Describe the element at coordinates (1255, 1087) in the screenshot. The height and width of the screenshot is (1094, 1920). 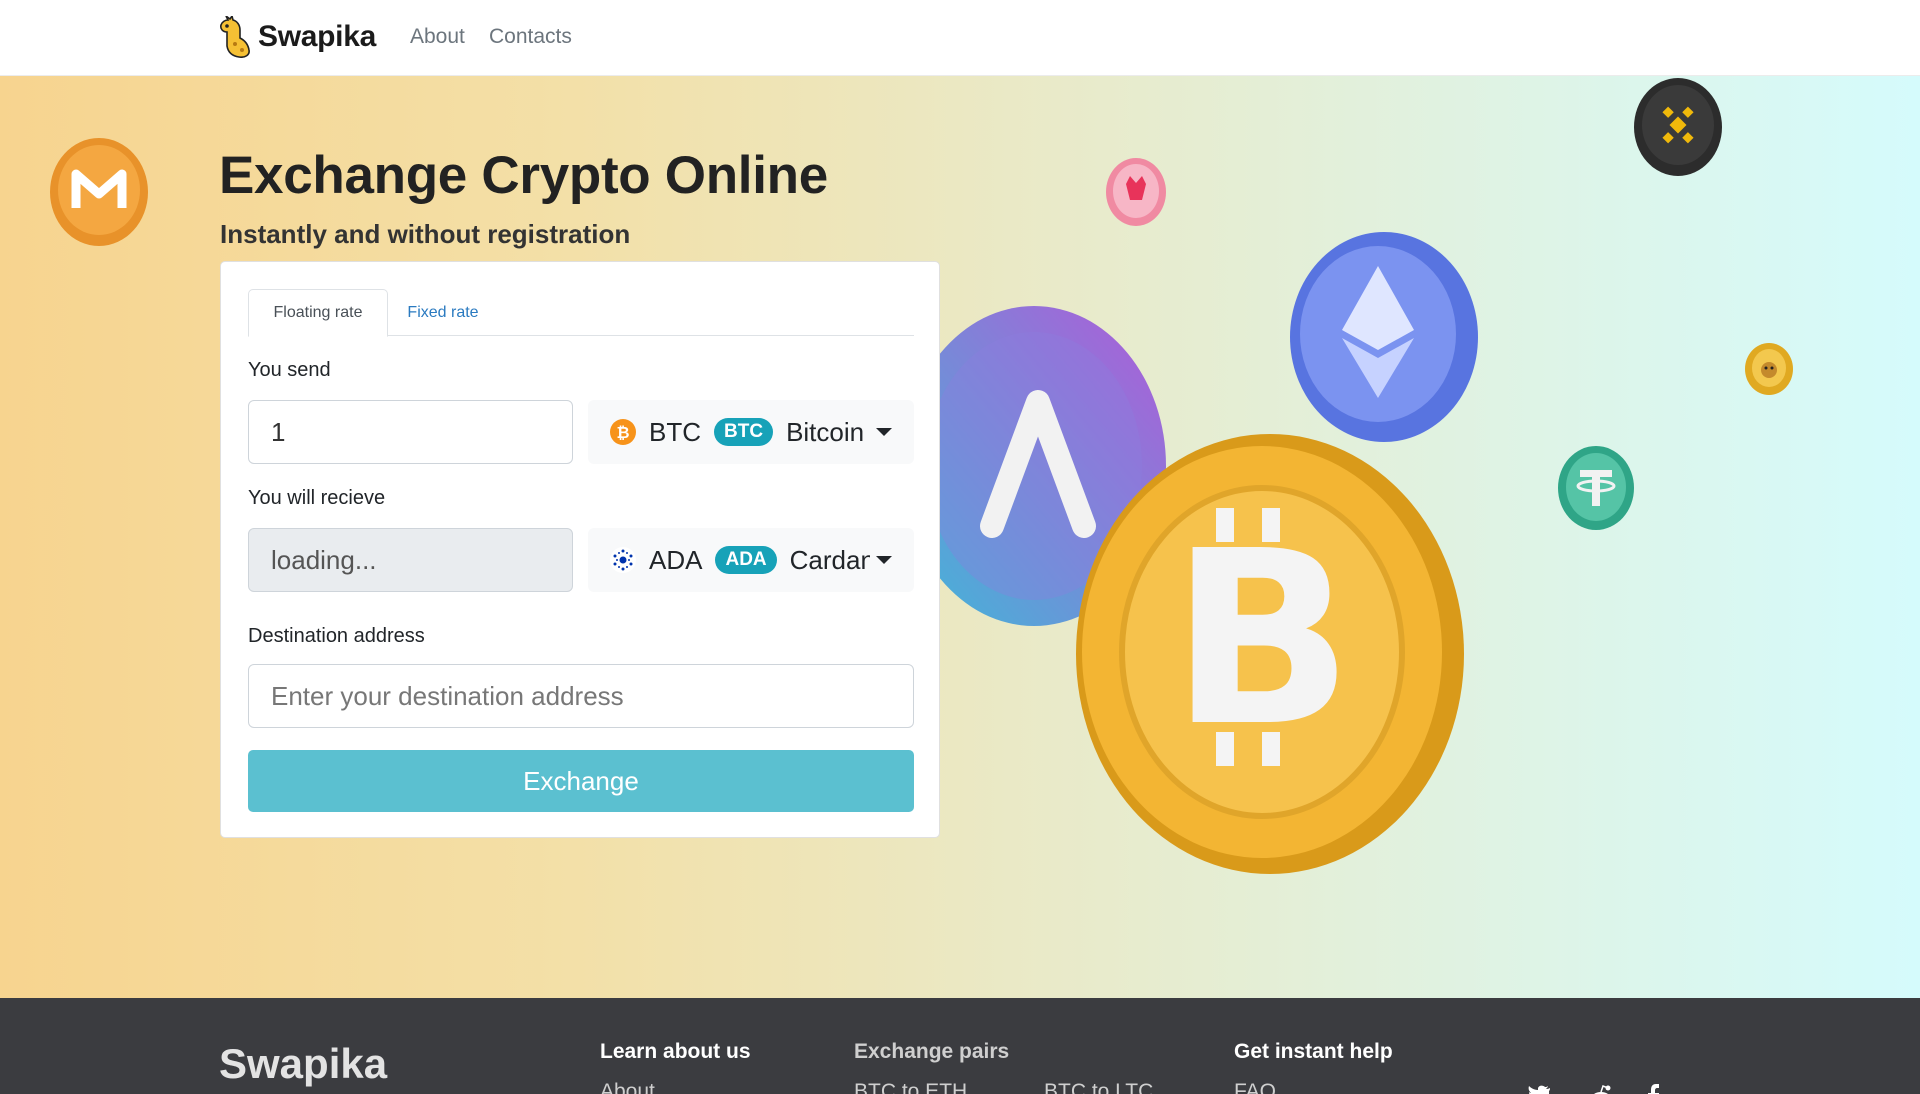
I see `footer-link-faq: FAQ` at that location.